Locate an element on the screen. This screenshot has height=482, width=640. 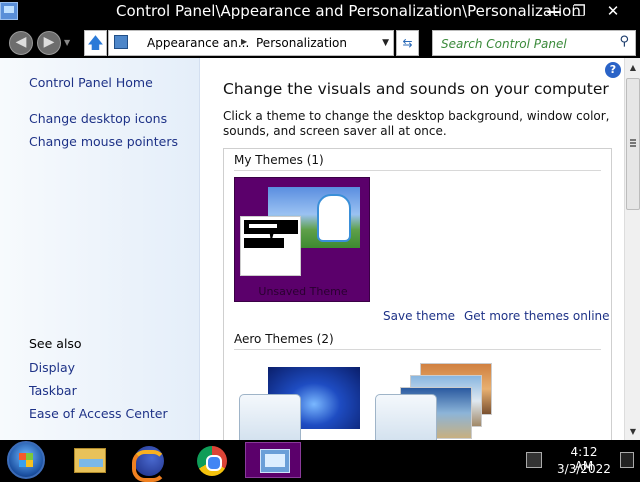
sidebar-item-change-mouse-pointers: Change mouse pointers is located at coordinates (103, 141).